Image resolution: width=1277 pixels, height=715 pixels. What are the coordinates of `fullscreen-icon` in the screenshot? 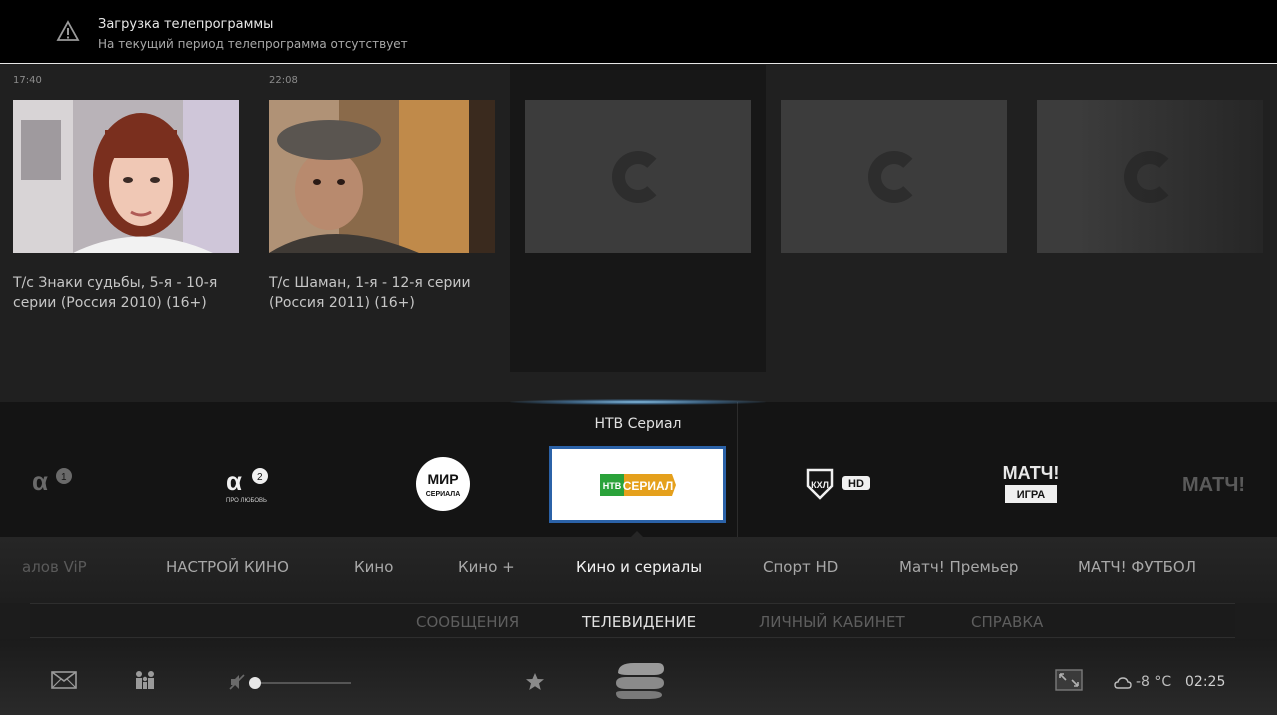 It's located at (1069, 680).